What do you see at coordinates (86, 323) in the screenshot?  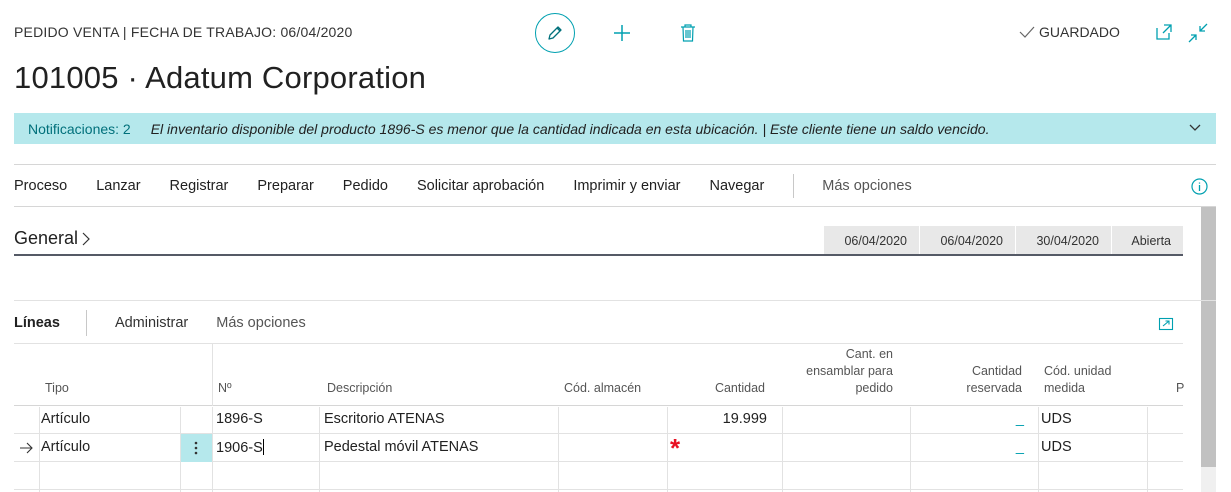 I see `lines-separator` at bounding box center [86, 323].